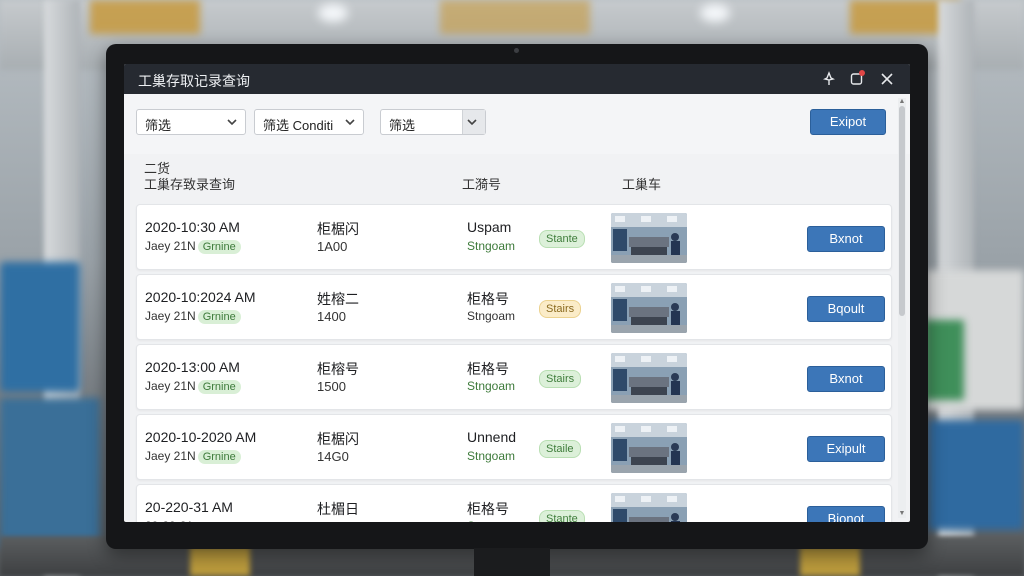 Image resolution: width=1024 pixels, height=576 pixels. What do you see at coordinates (200, 297) in the screenshot?
I see `row-datetime: 2020-10:2024 AM` at bounding box center [200, 297].